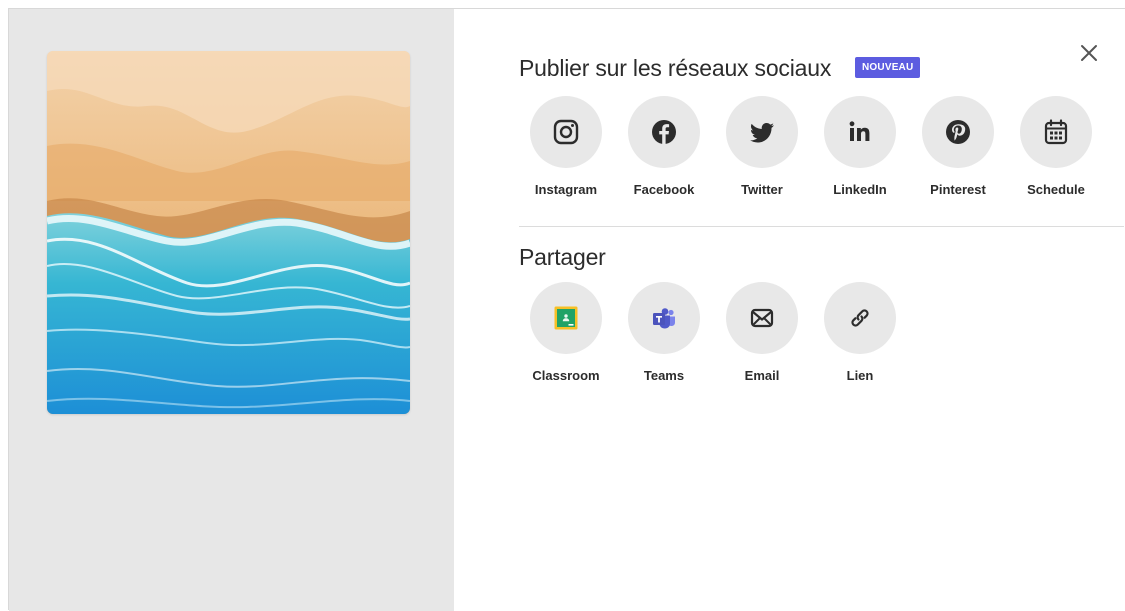 Image resolution: width=1125 pixels, height=611 pixels. Describe the element at coordinates (762, 318) in the screenshot. I see `email-icon` at that location.